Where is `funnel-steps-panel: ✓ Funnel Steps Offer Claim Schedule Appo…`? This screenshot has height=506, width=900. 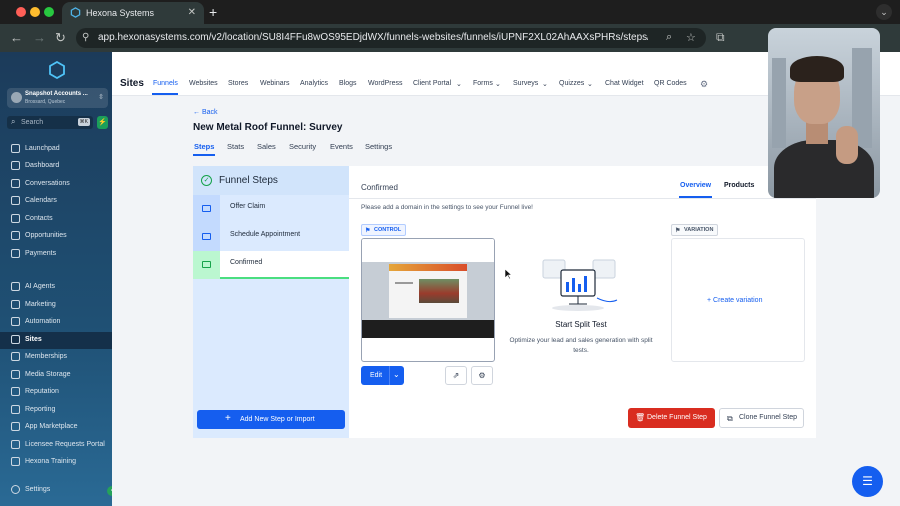 funnel-steps-panel: ✓ Funnel Steps Offer Claim Schedule Appo… is located at coordinates (271, 302).